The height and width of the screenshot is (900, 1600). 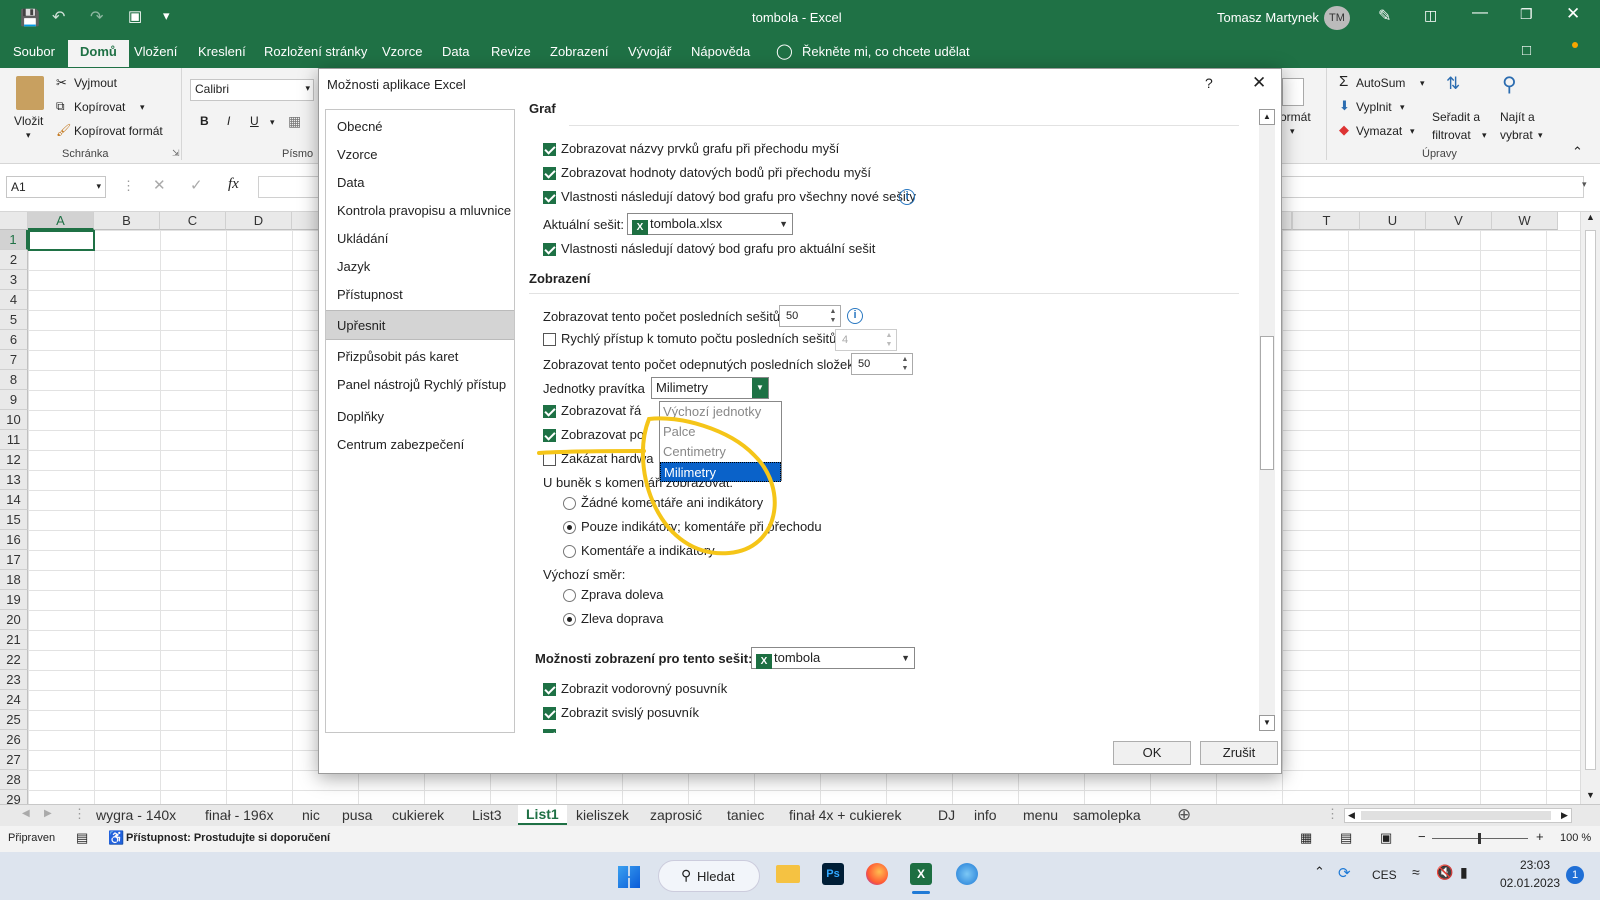 I want to click on sheet-tab: menu, so click(x=1040, y=815).